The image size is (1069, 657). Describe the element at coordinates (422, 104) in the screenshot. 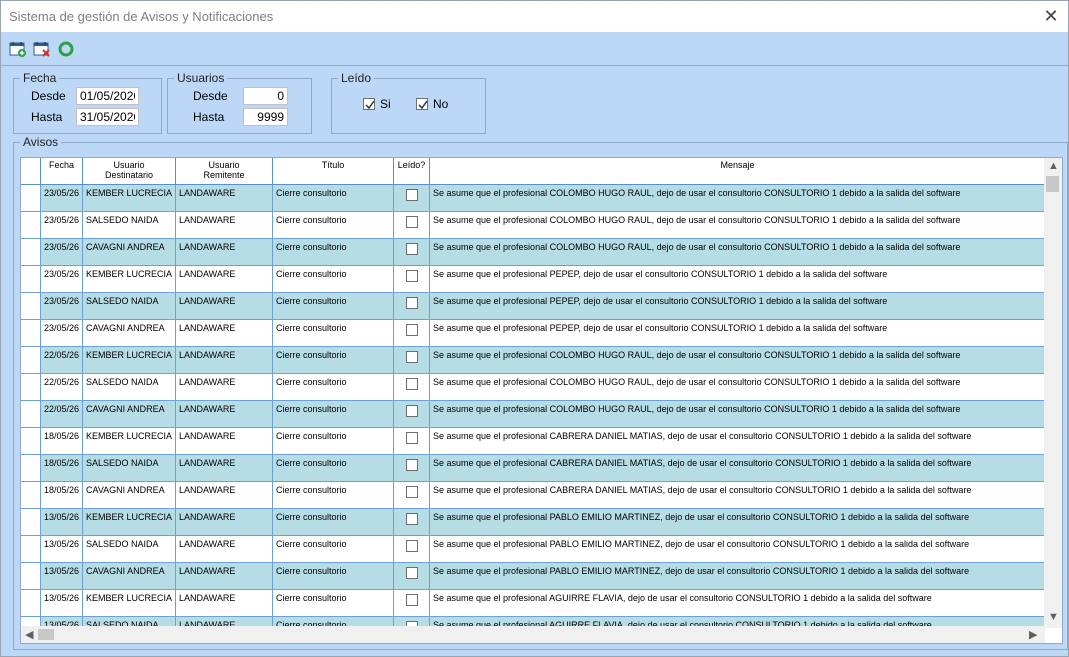

I see `leido-no-checkbox` at that location.